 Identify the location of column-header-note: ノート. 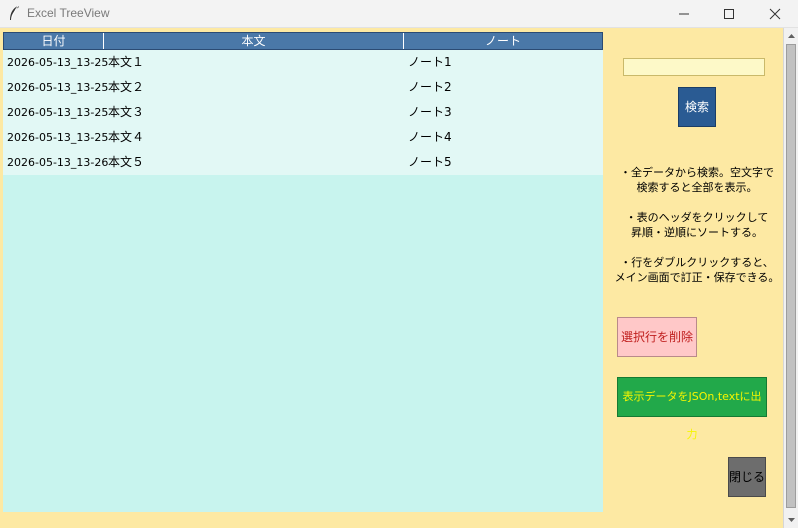
(503, 41).